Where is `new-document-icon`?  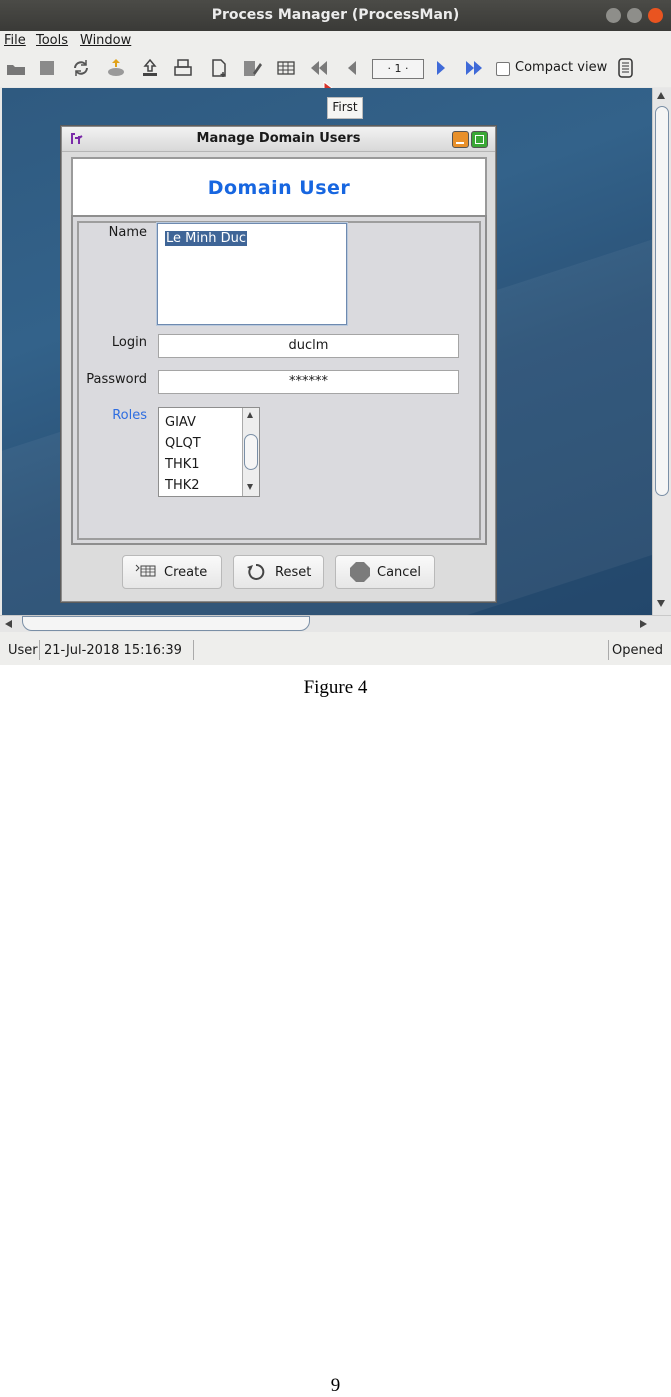 new-document-icon is located at coordinates (219, 68).